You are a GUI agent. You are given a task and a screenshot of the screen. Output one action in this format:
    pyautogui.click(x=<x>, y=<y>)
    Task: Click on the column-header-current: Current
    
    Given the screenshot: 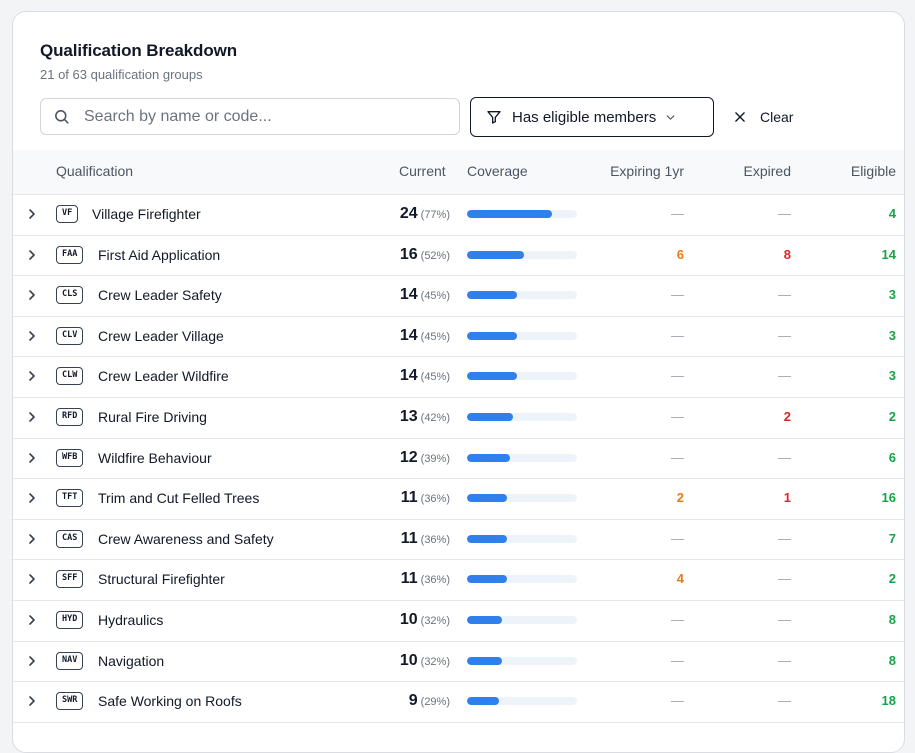 What is the action you would take?
    pyautogui.click(x=422, y=171)
    